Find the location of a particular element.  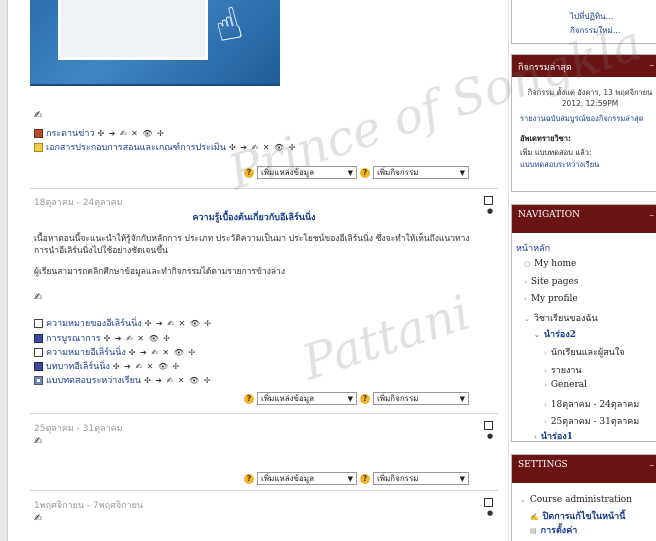

activity-row: กระดานข่าว ✣ ➔ ✍ ✕ 👁 ✢ is located at coordinates (99, 133).